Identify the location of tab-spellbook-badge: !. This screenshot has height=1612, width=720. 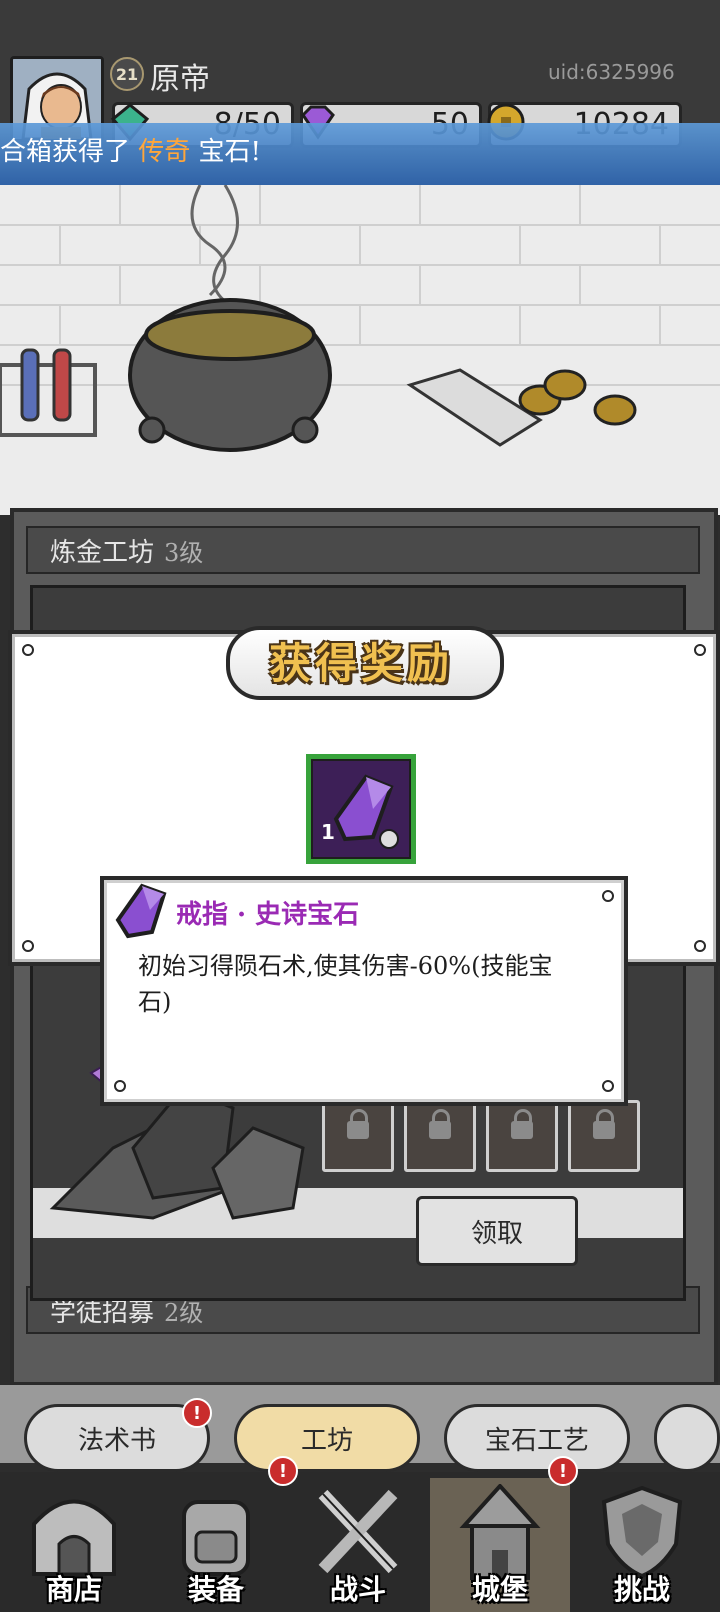
(197, 1413).